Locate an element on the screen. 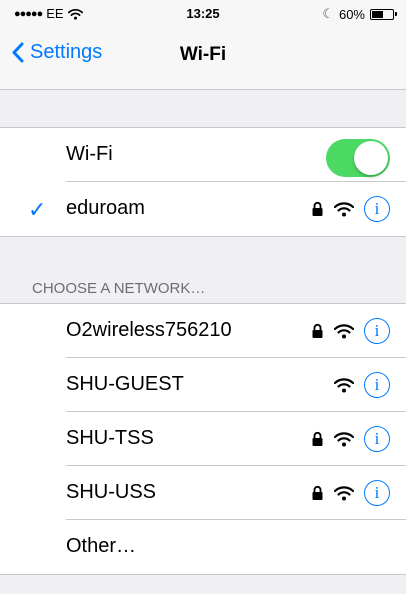  network-row: SHU-GUEST i is located at coordinates (203, 385).